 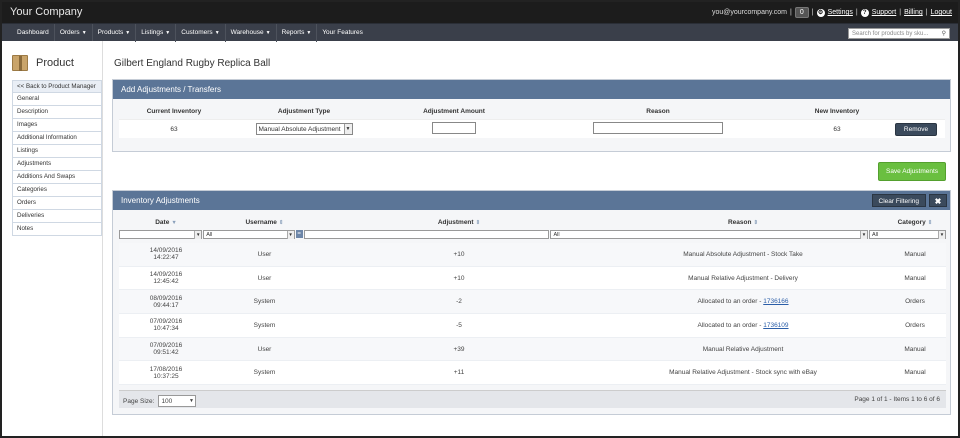 What do you see at coordinates (57, 151) in the screenshot?
I see `sidebar-item-listings: Listings` at bounding box center [57, 151].